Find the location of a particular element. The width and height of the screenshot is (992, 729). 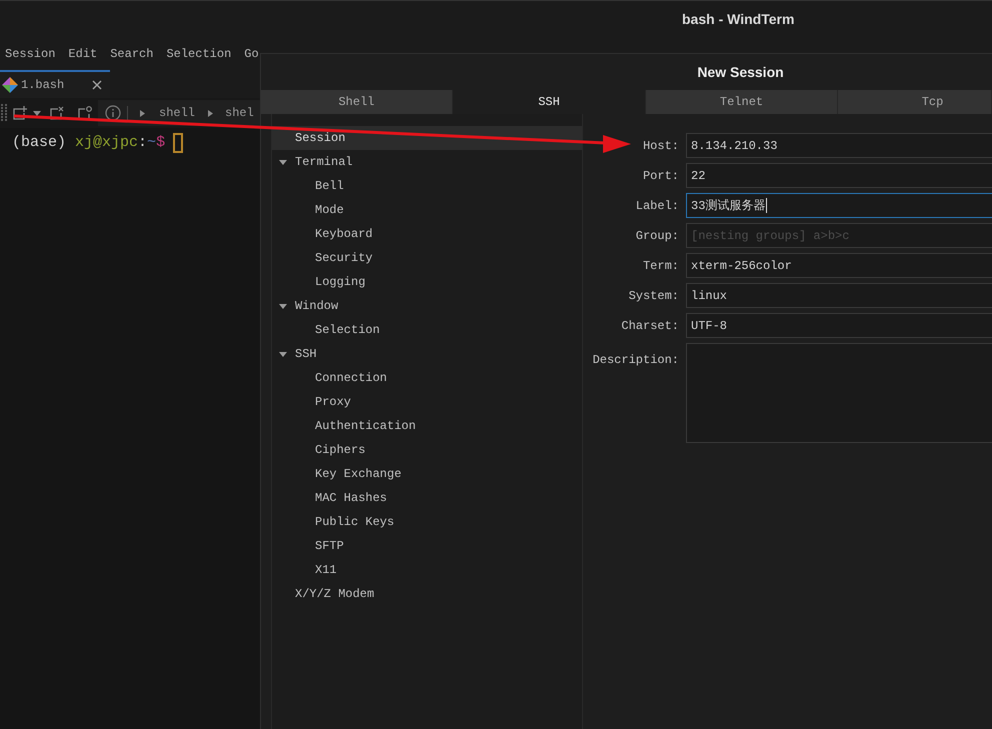

tree-item: Window is located at coordinates (427, 306).